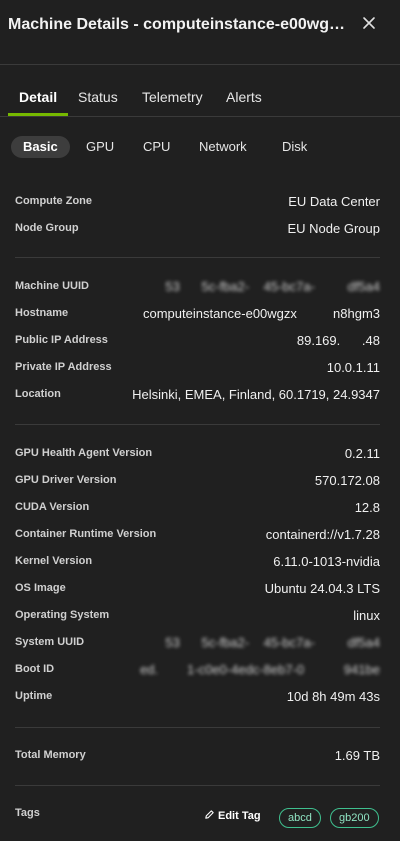 The height and width of the screenshot is (841, 400). What do you see at coordinates (42, 313) in the screenshot?
I see `hostname-label: Hostname` at bounding box center [42, 313].